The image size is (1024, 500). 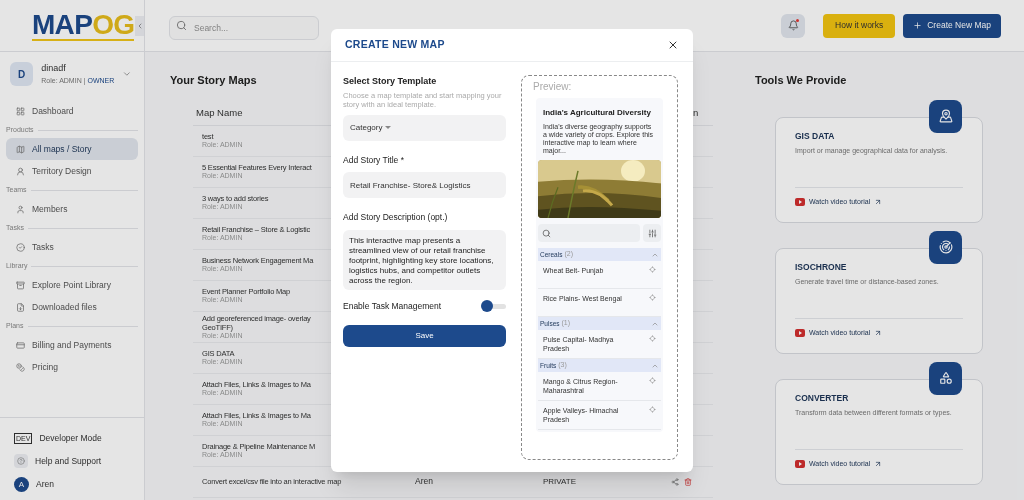 I want to click on collapse-button, so click(x=139, y=26).